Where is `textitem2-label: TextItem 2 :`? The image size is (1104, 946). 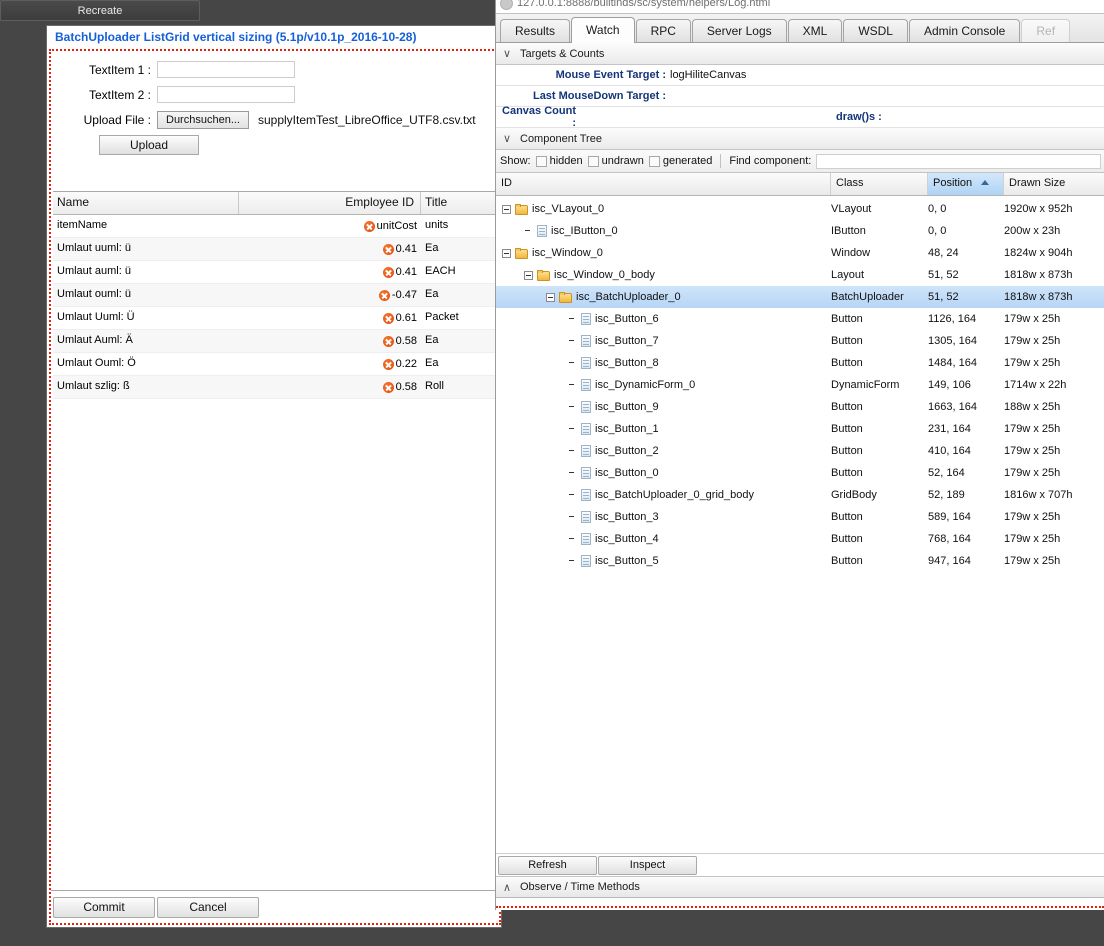 textitem2-label: TextItem 2 : is located at coordinates (119, 94).